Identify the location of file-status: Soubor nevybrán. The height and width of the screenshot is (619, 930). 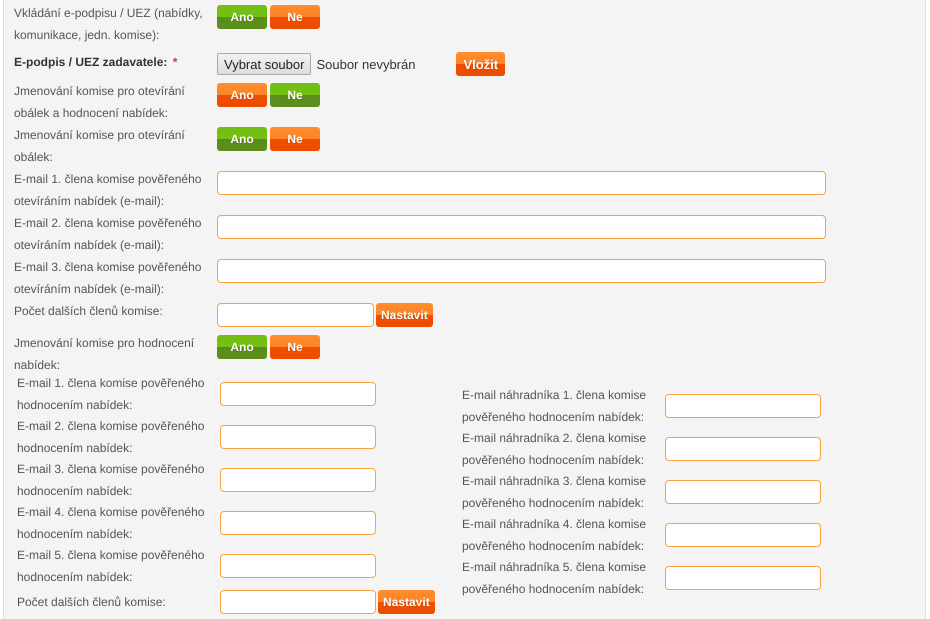
(366, 64).